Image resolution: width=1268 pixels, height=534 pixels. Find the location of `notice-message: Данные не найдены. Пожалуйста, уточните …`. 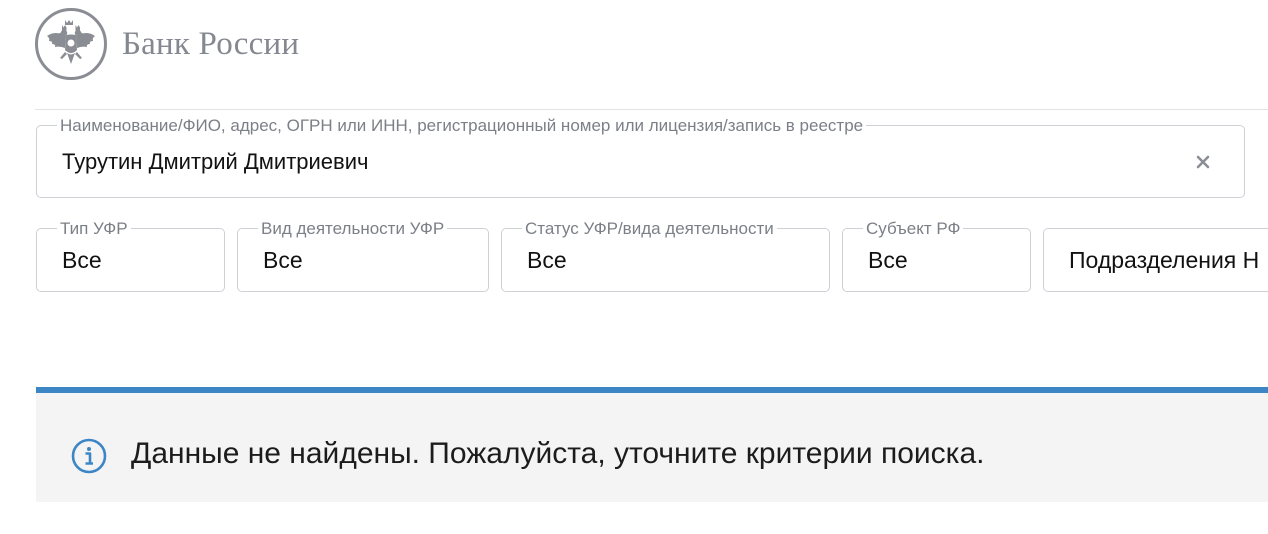

notice-message: Данные не найдены. Пожалуйста, уточните … is located at coordinates (558, 453).